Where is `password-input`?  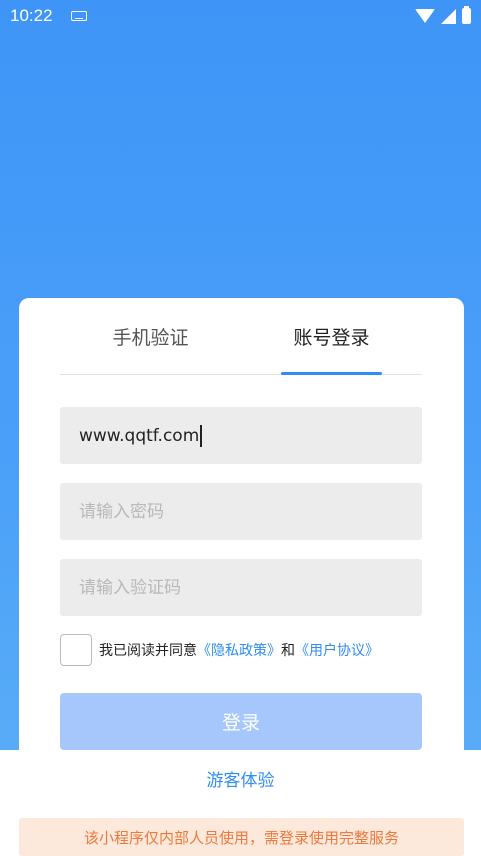 password-input is located at coordinates (241, 511).